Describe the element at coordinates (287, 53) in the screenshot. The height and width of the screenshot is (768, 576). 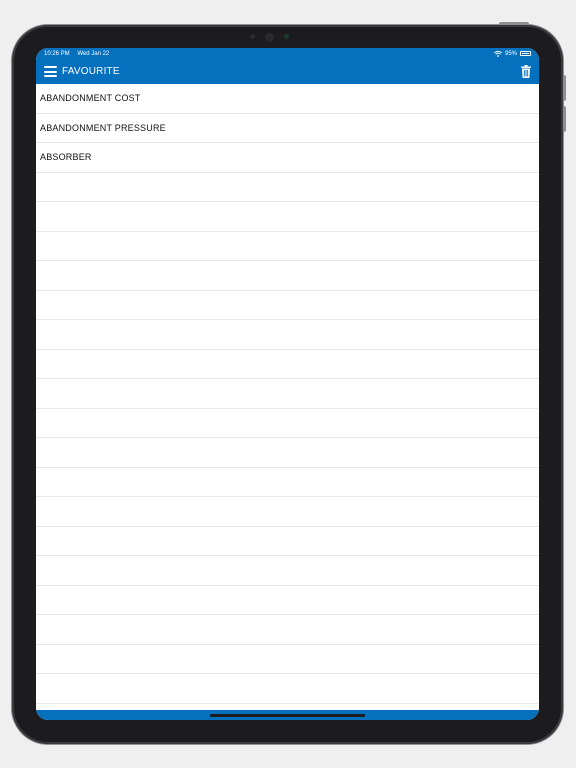
I see `status-bar: 10:26 PM Wed Jan 22 95%` at that location.